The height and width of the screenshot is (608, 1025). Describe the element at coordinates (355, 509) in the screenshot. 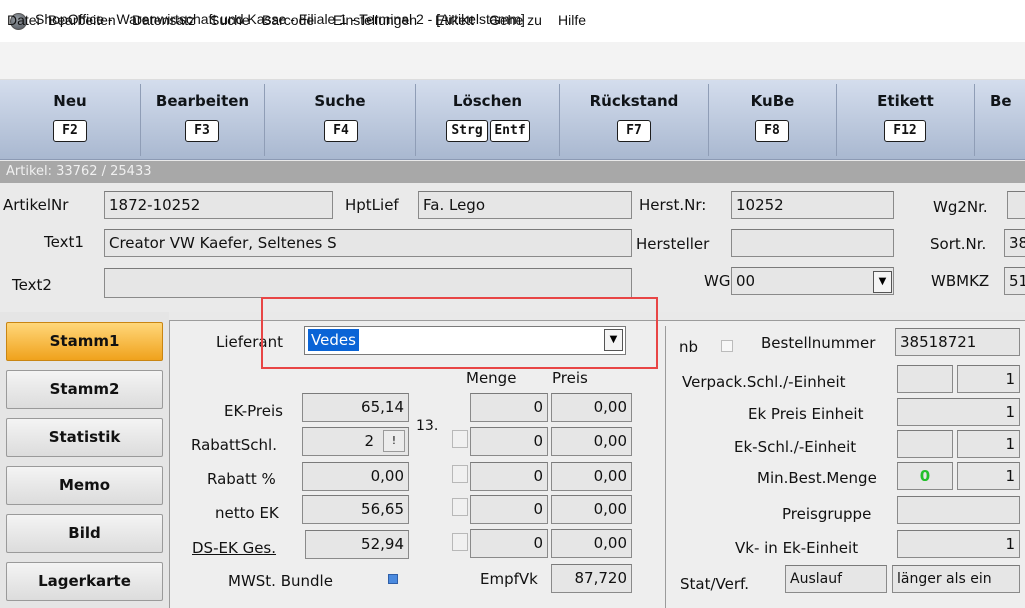

I see `netto-ek-field: 56,65` at that location.